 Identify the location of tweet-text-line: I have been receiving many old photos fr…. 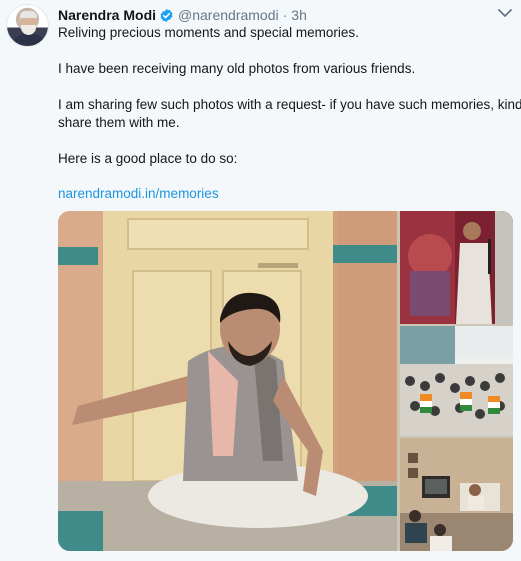
(237, 68).